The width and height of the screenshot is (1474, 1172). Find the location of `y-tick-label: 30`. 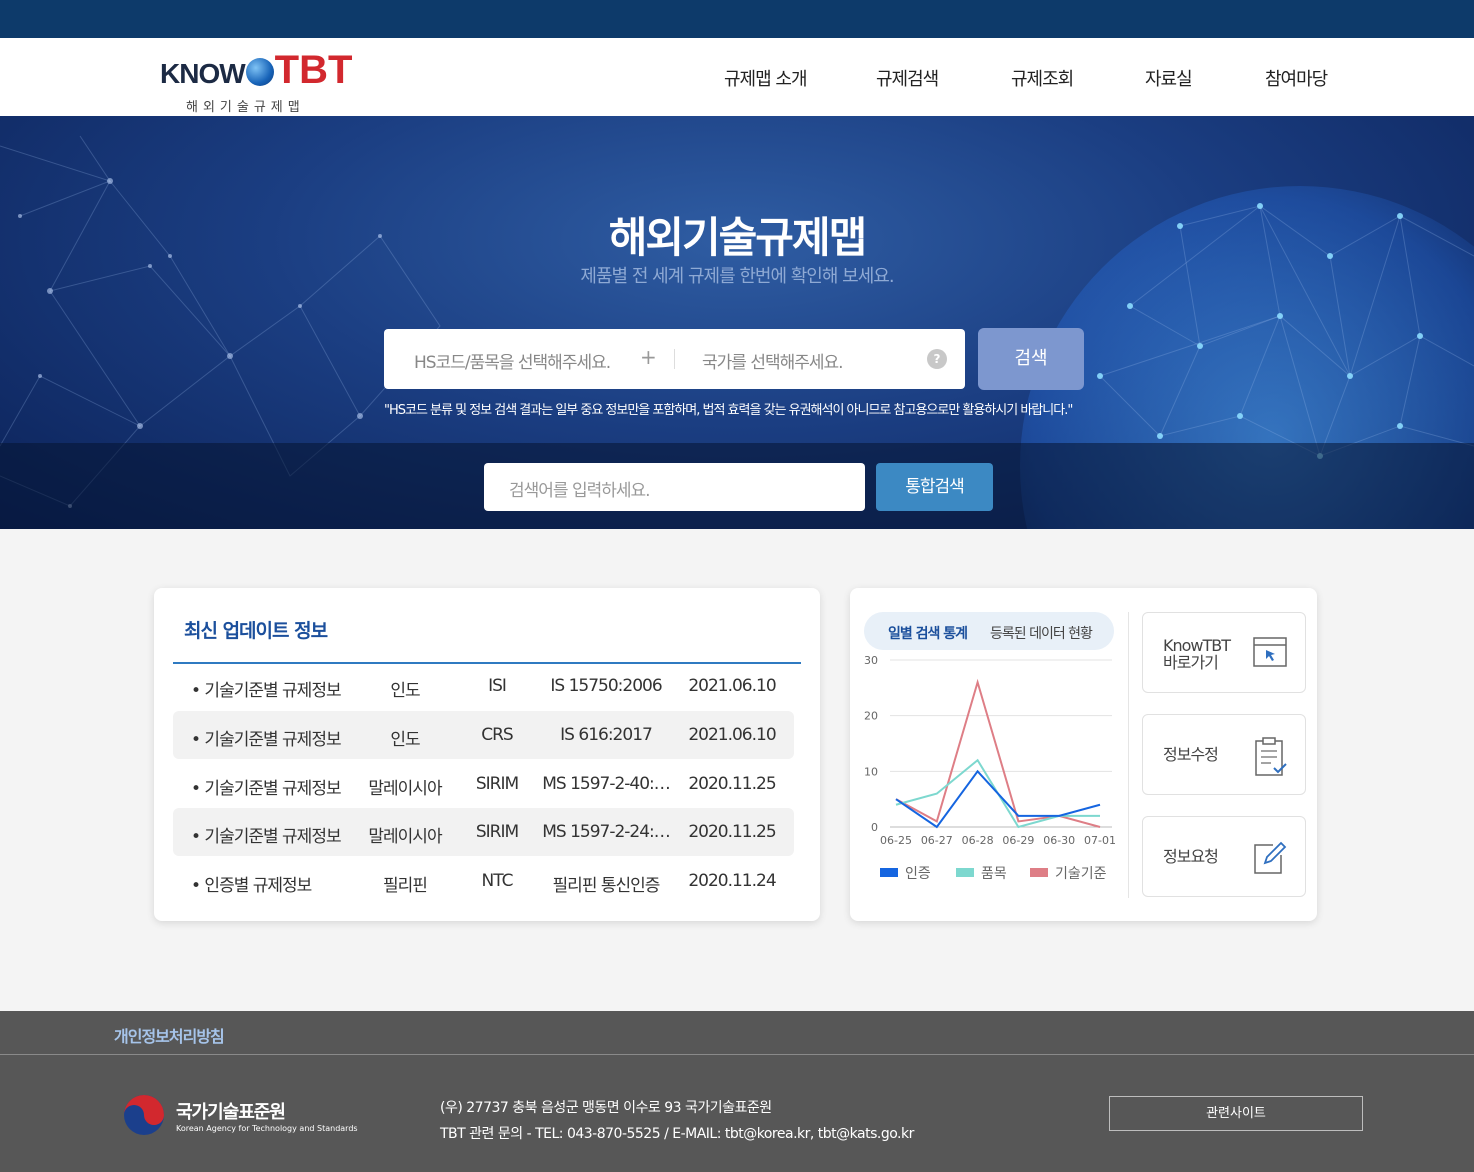

y-tick-label: 30 is located at coordinates (871, 660).